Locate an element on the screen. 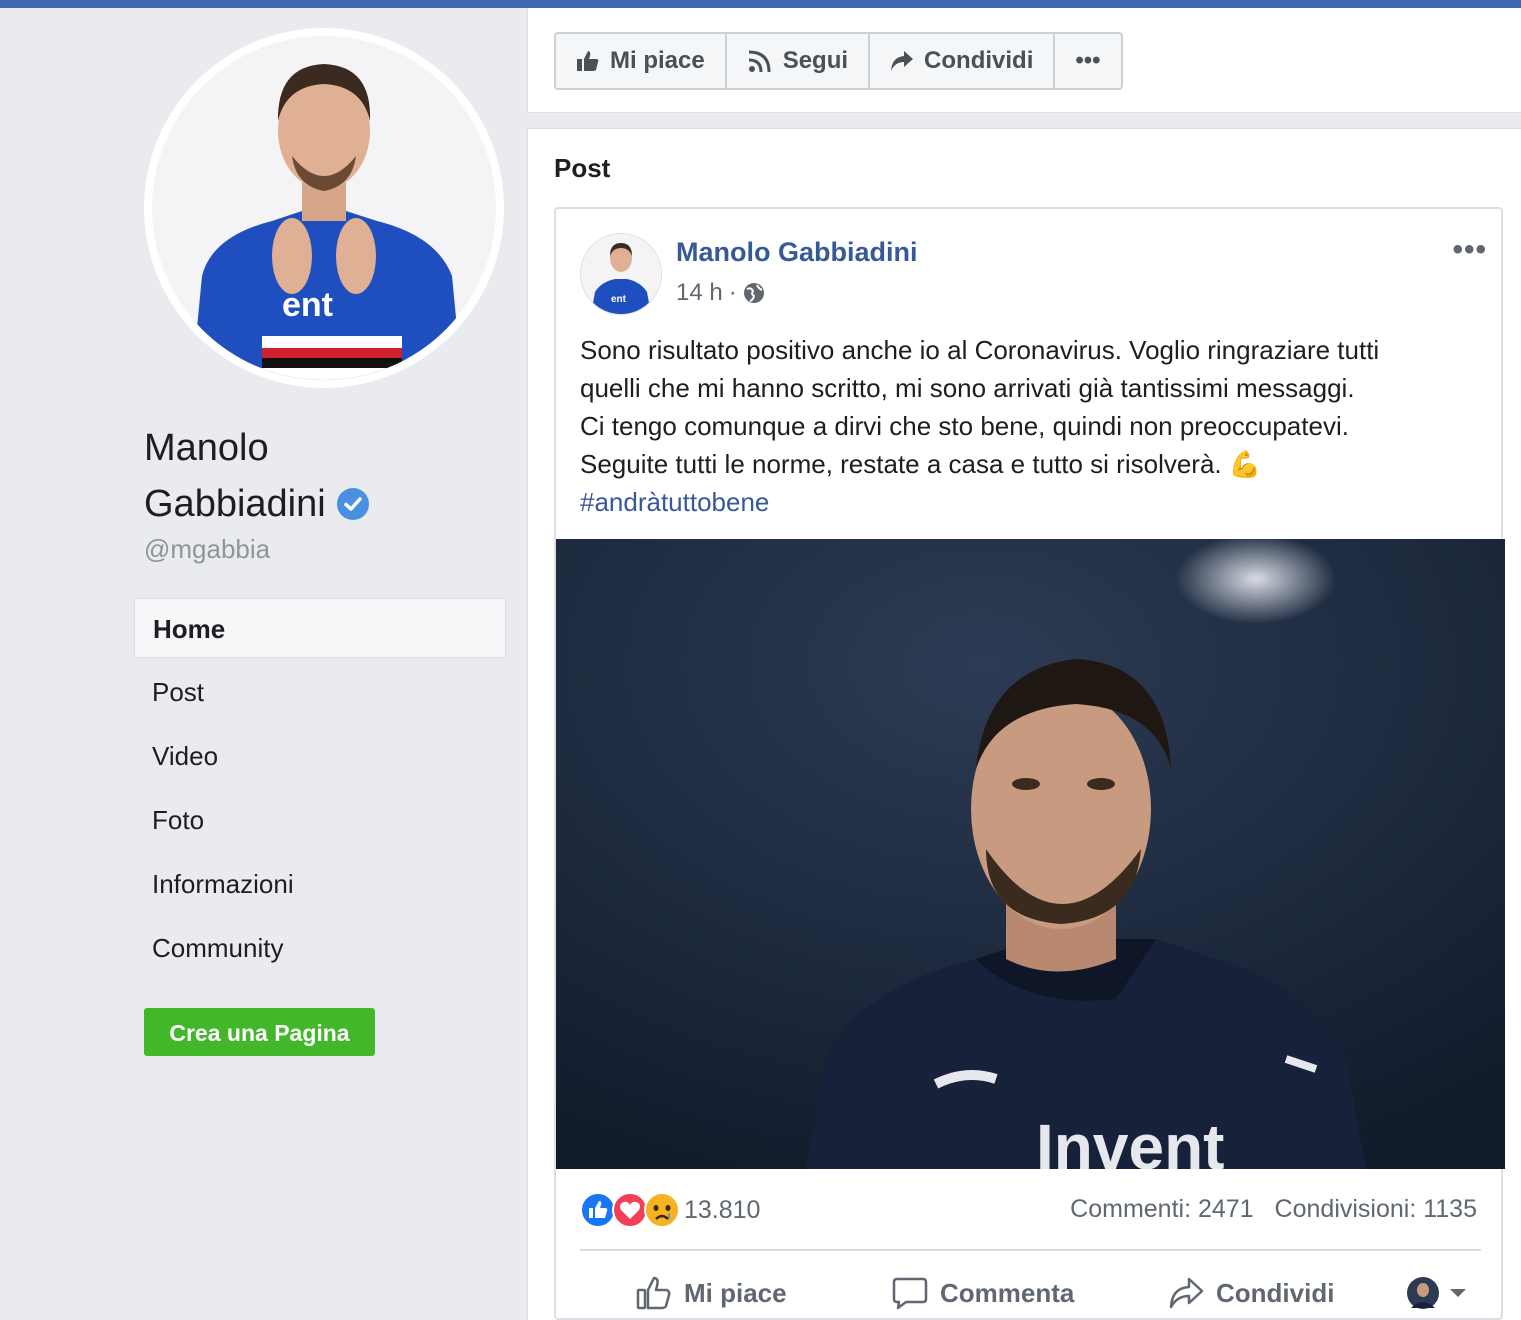  page-name-line2: Gabbiadini is located at coordinates (235, 504).